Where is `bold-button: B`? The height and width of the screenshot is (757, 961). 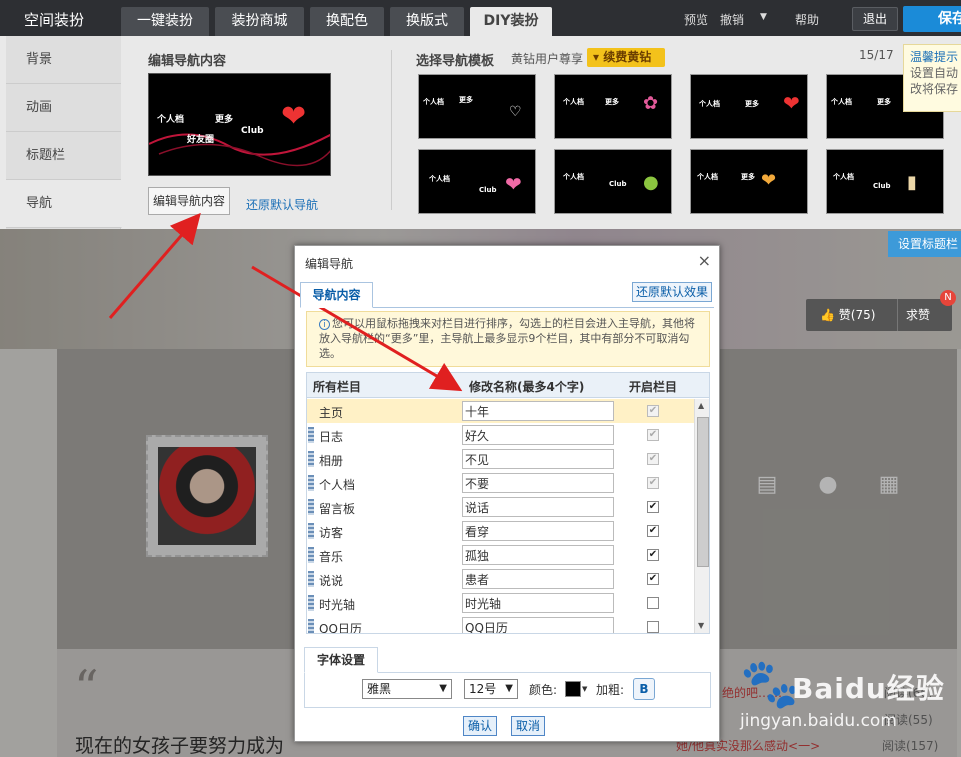
bold-button: B is located at coordinates (644, 689).